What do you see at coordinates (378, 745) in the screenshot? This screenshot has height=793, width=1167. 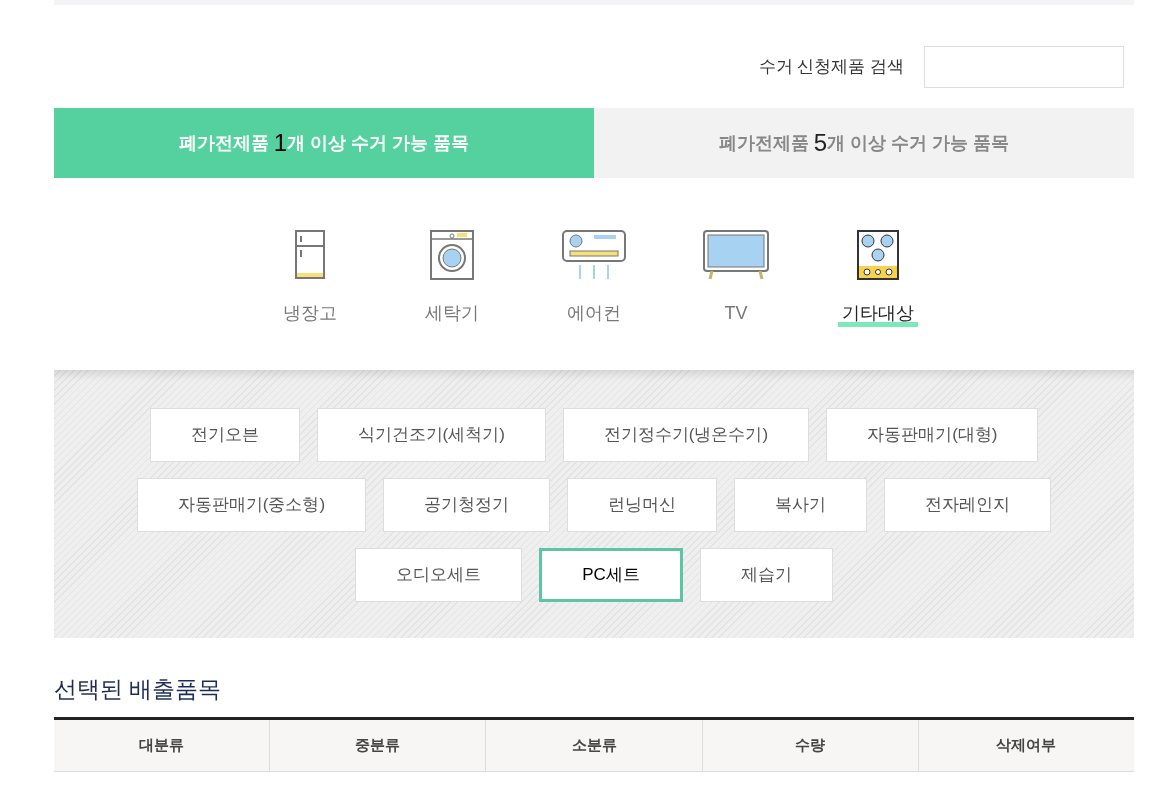 I see `column-header: 중분류` at bounding box center [378, 745].